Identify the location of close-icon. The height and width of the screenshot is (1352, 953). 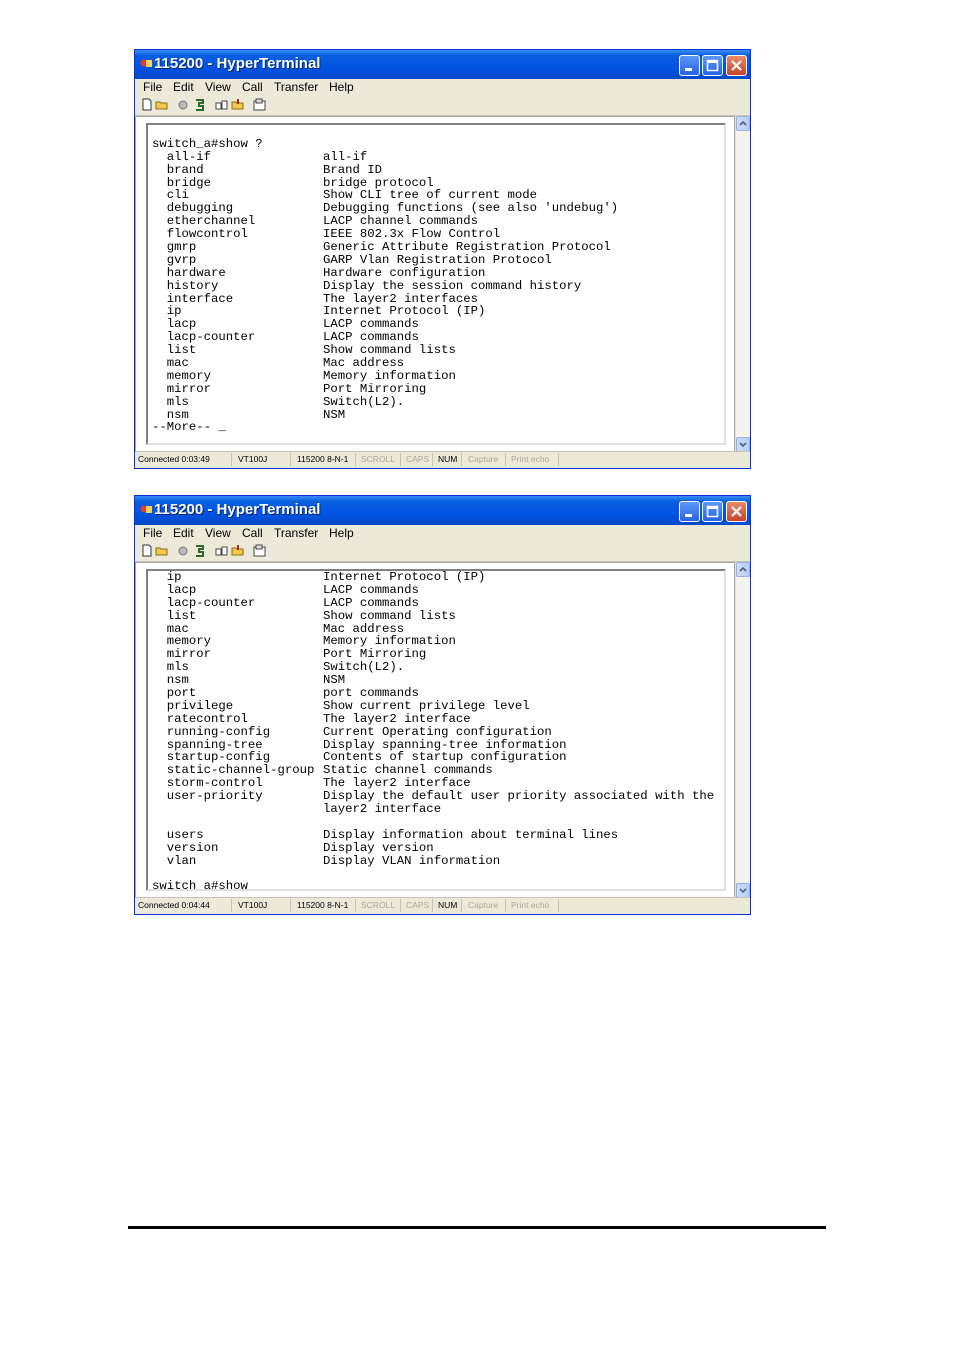
(736, 511).